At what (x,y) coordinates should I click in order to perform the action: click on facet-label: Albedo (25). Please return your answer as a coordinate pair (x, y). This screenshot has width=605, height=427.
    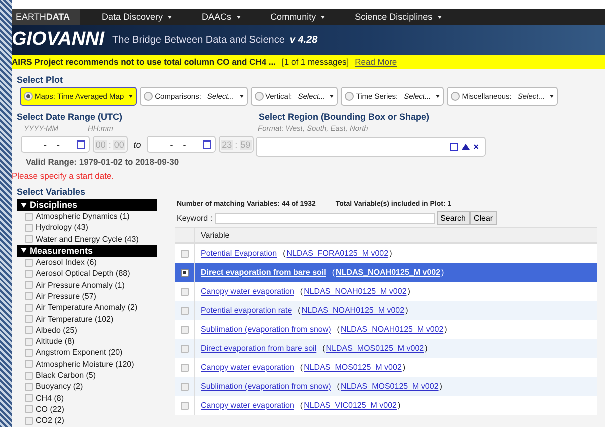
    Looking at the image, I should click on (57, 330).